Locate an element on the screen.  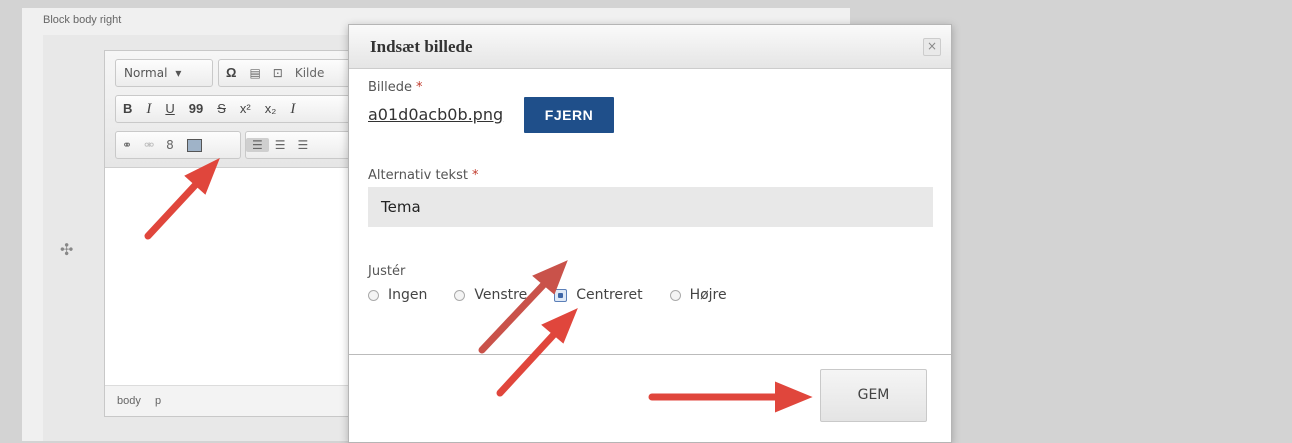
arrow-to-alt-text is located at coordinates (515, 315).